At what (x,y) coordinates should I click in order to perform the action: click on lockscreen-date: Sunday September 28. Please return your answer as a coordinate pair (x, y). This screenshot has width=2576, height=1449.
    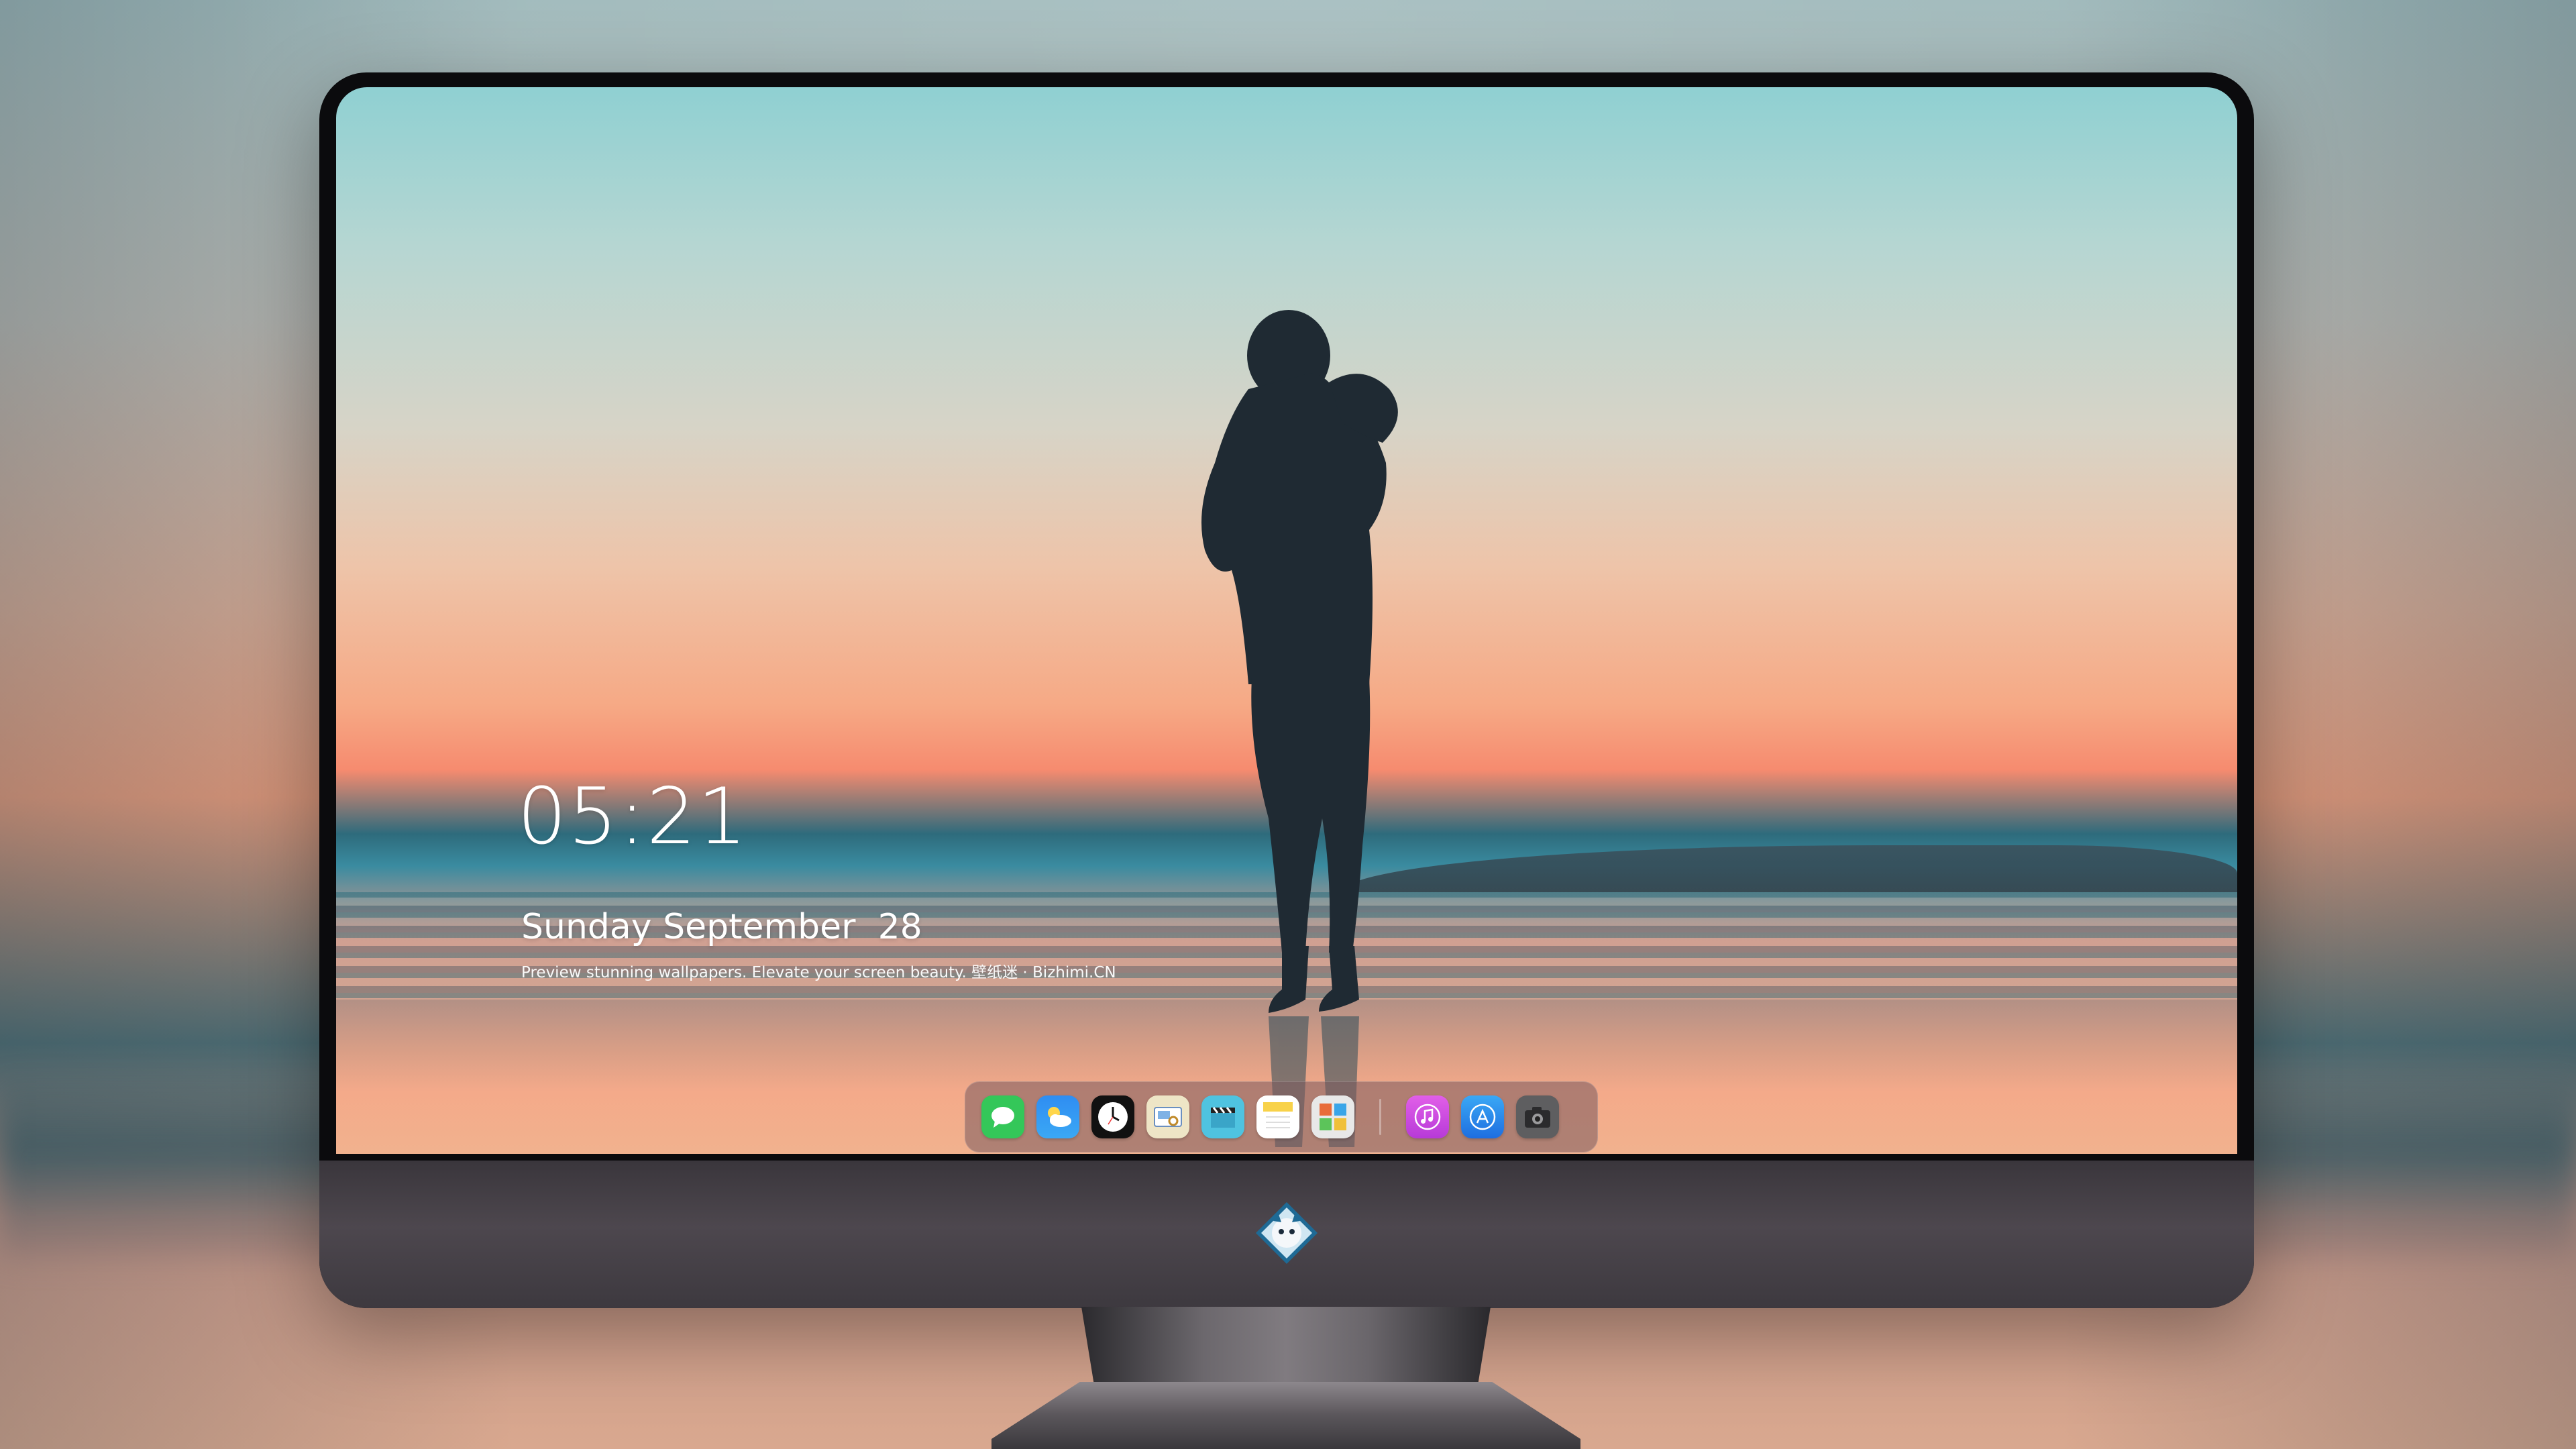
    Looking at the image, I should click on (721, 927).